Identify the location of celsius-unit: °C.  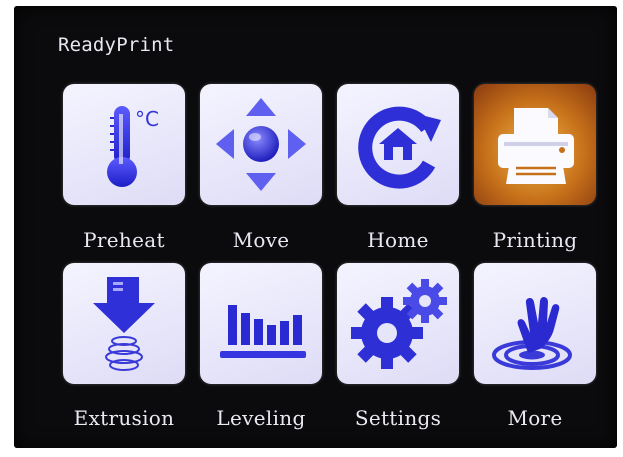
(147, 119).